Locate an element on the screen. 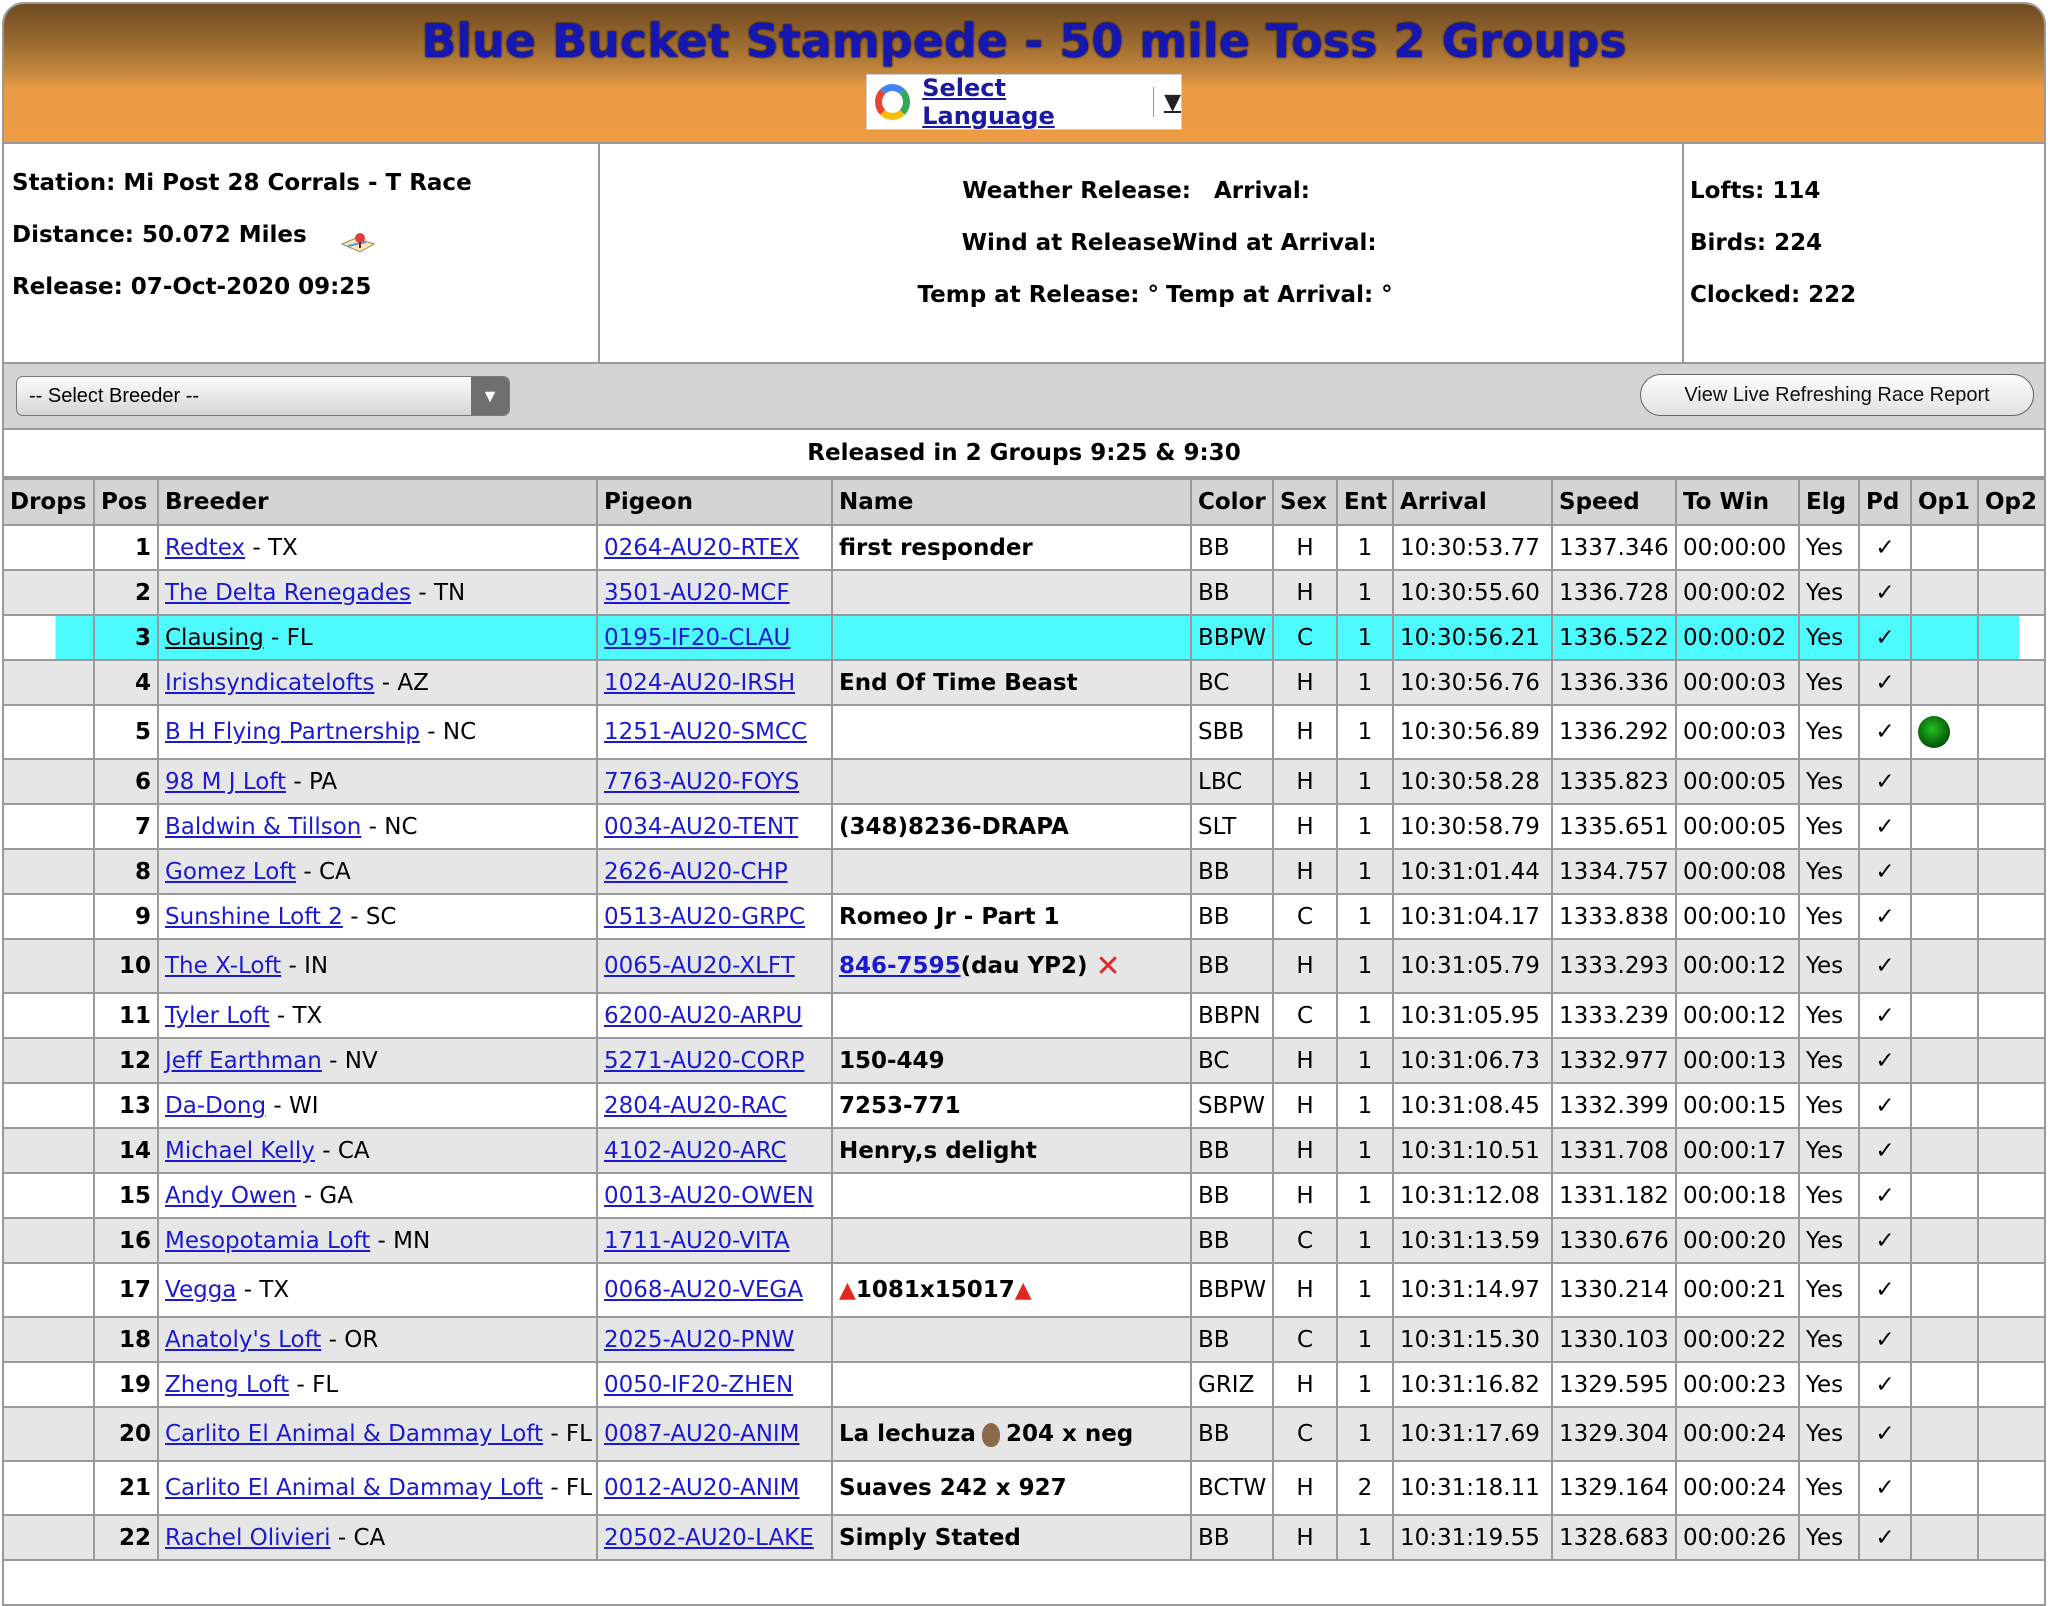 The image size is (2048, 1606). breeder-link: Irishsyndicatelofts is located at coordinates (269, 683).